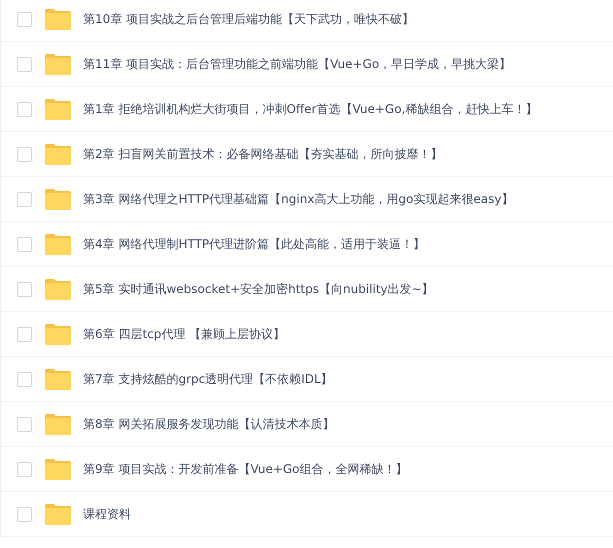  I want to click on folder-name: 第4章 网络代理制HTTP代理进阶篇【此处高能，适用于装逼！】, so click(254, 244).